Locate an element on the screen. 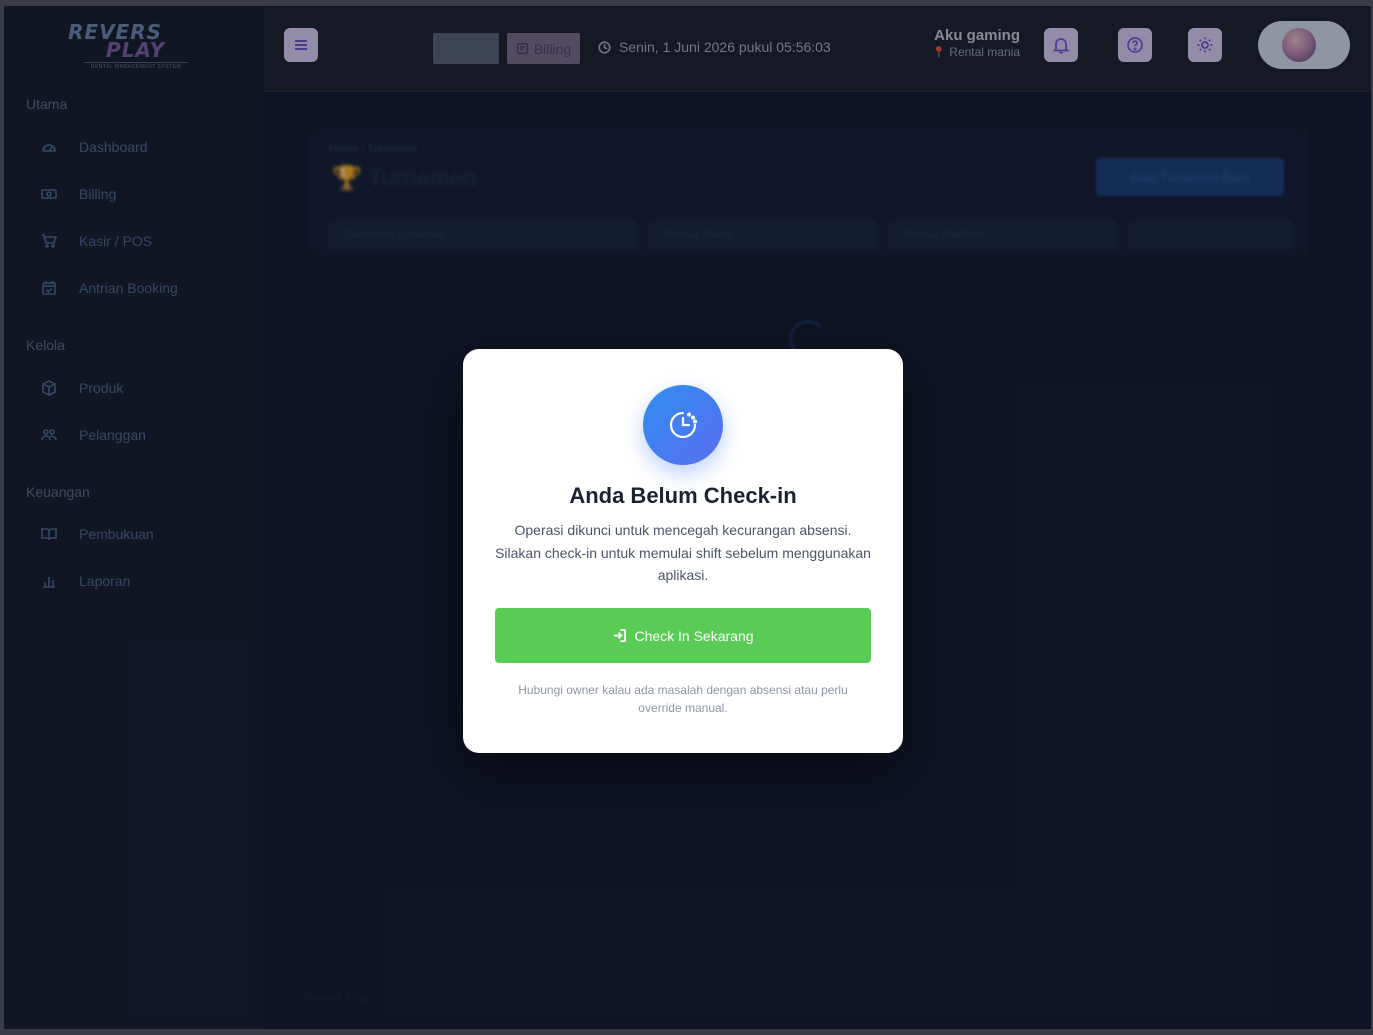 This screenshot has height=1035, width=1373. modal-title: Anda Belum Check-in is located at coordinates (683, 495).